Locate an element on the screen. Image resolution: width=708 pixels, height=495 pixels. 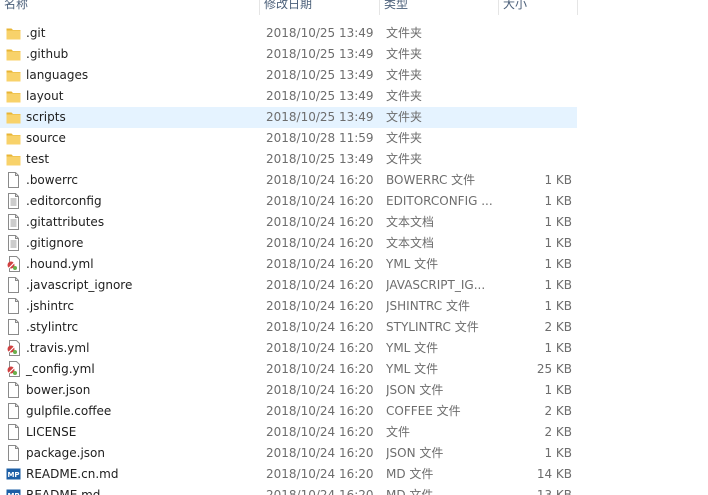
file-row: test 2018/10/25 13:49 文件夹 is located at coordinates (288, 159).